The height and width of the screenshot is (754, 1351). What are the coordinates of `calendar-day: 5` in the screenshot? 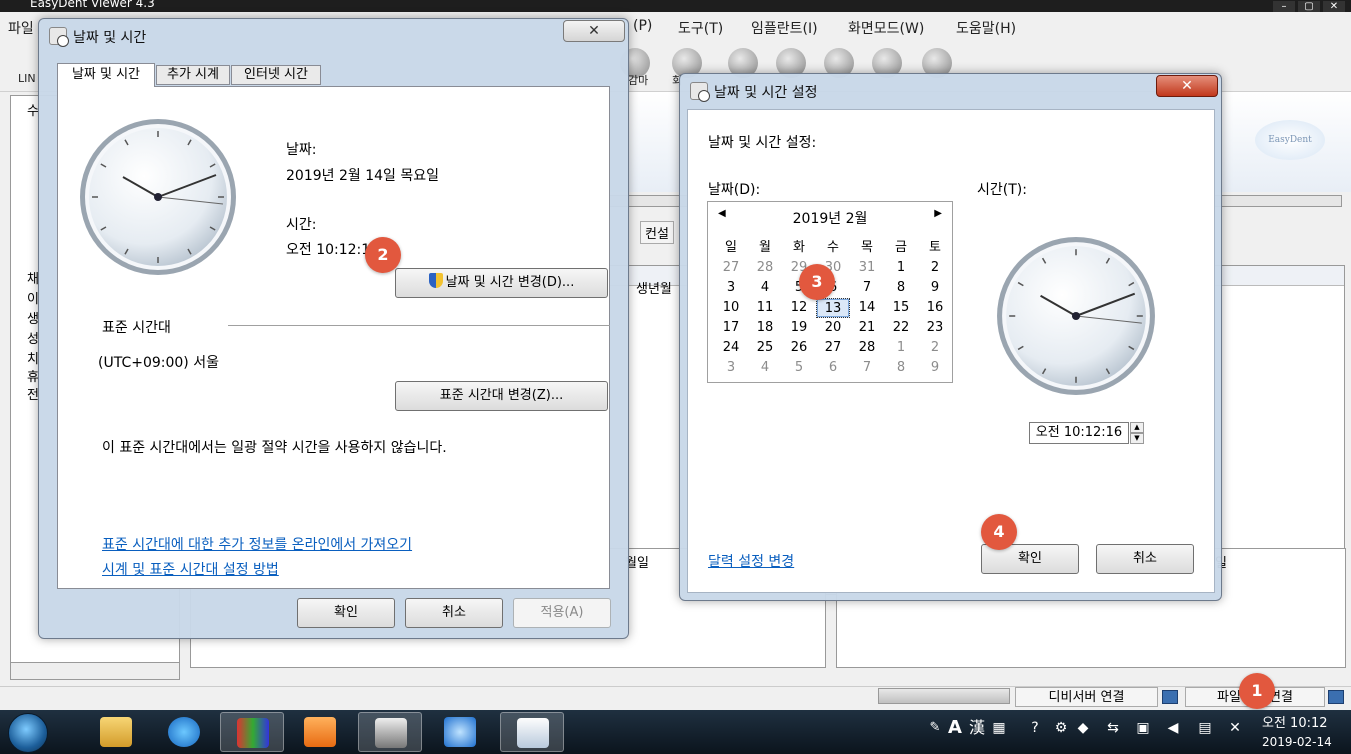 It's located at (799, 368).